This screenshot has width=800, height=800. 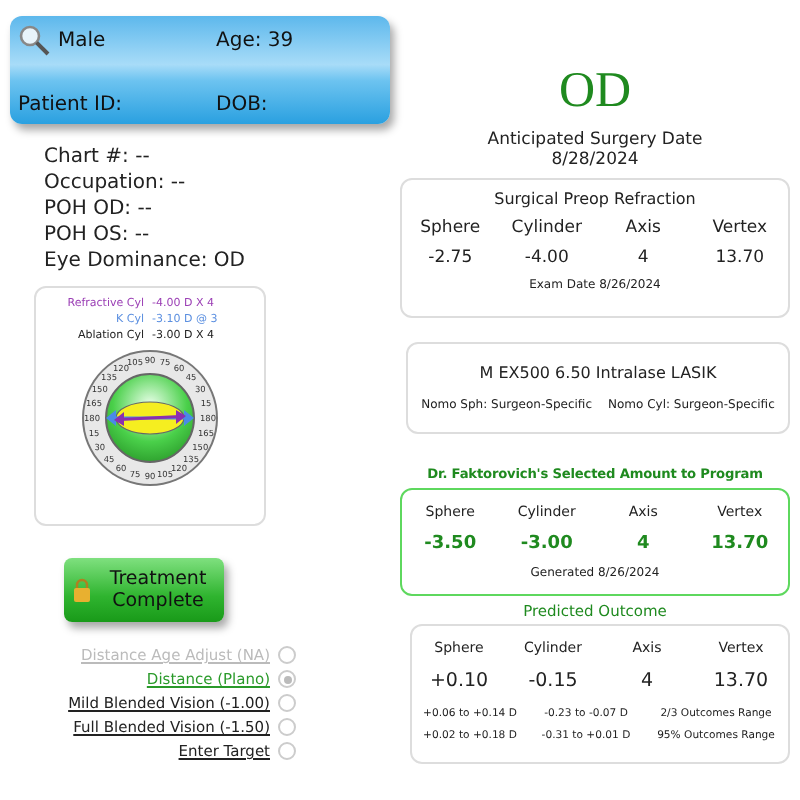 I want to click on patient-info-line: Occupation: --, so click(x=116, y=183).